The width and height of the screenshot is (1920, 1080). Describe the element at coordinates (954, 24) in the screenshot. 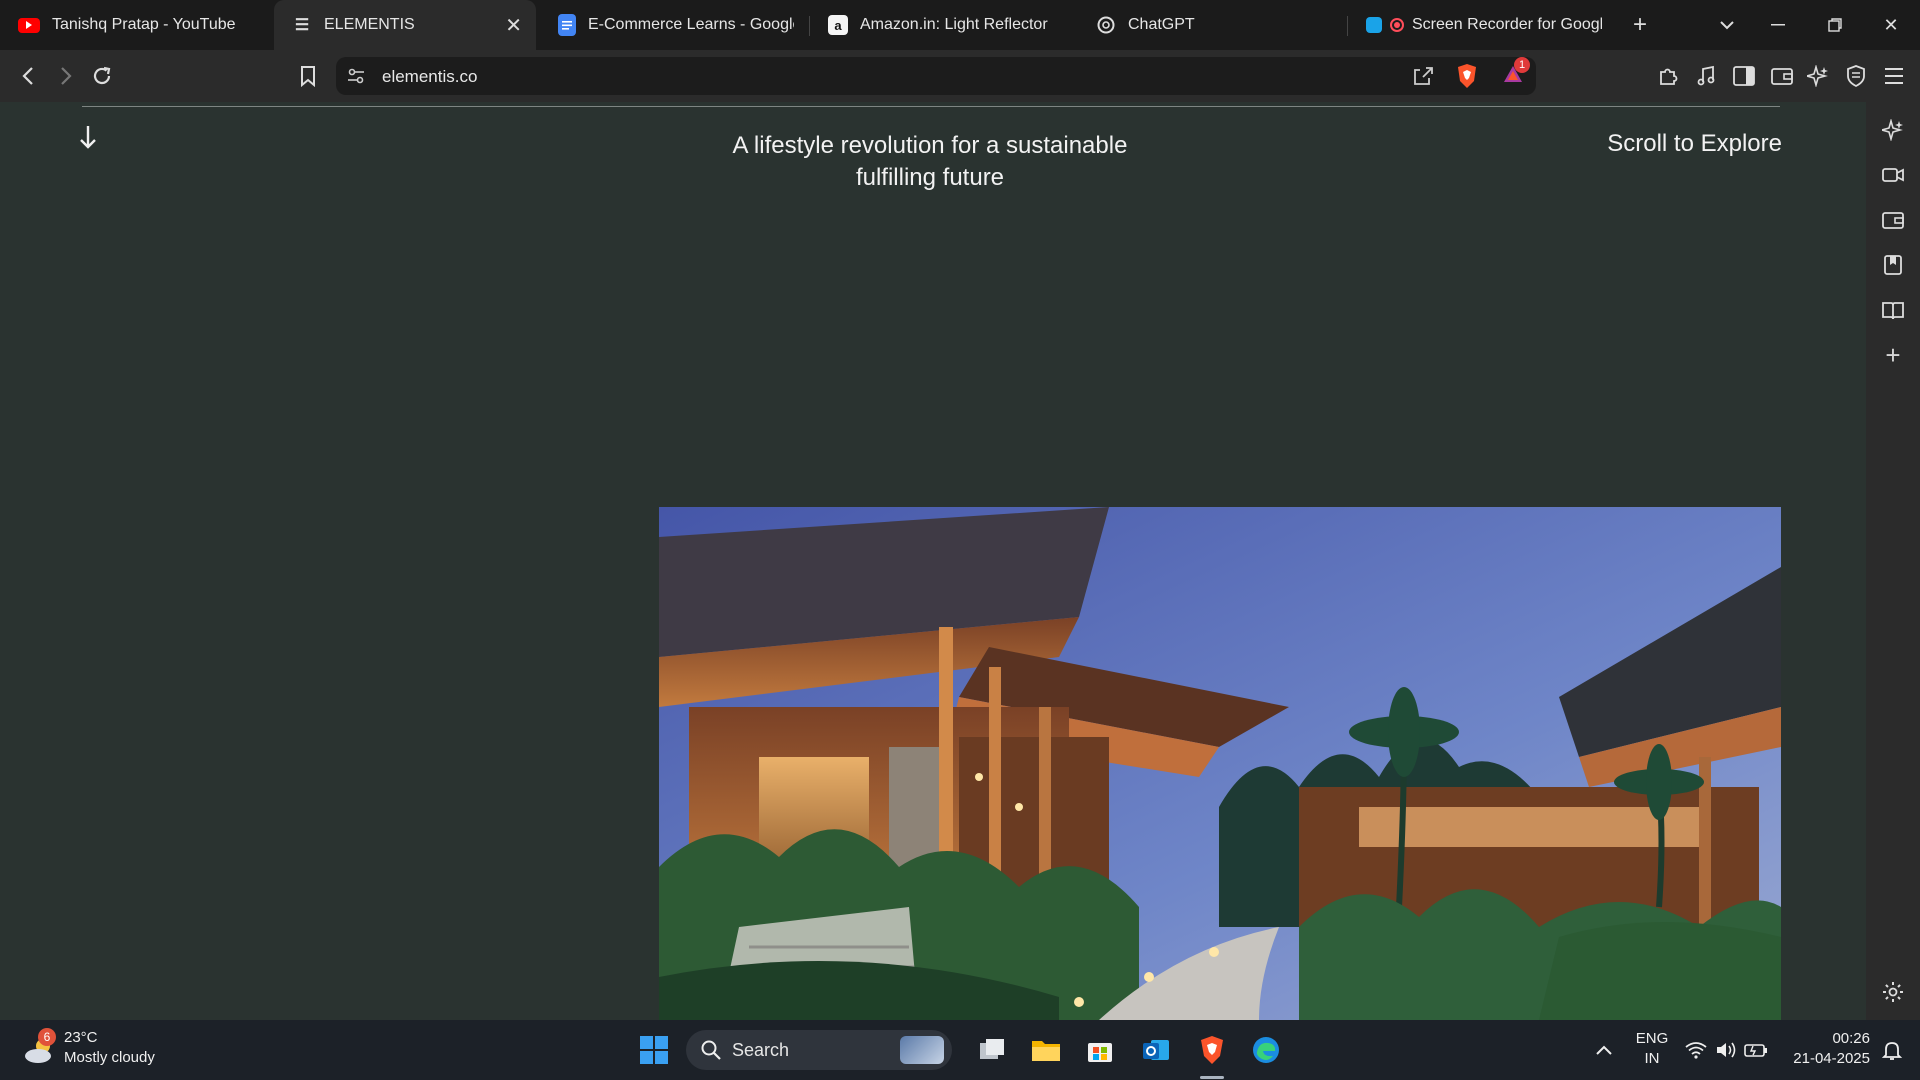

I see `tab-title: Amazon.in: Light Reflector` at that location.